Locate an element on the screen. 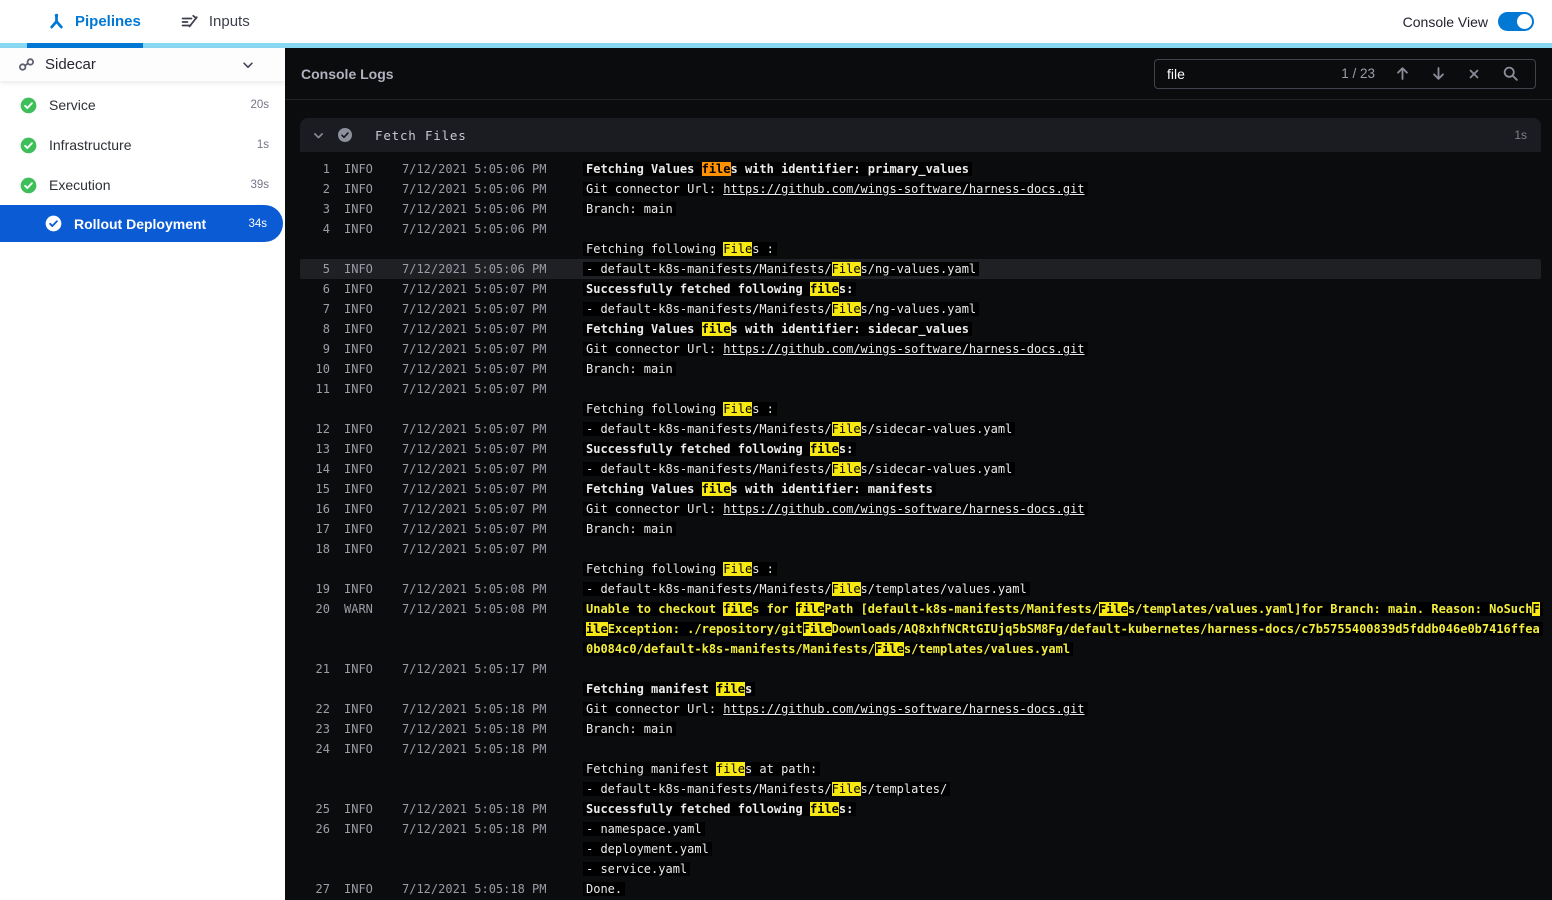  section-duration: 1s is located at coordinates (1520, 135).